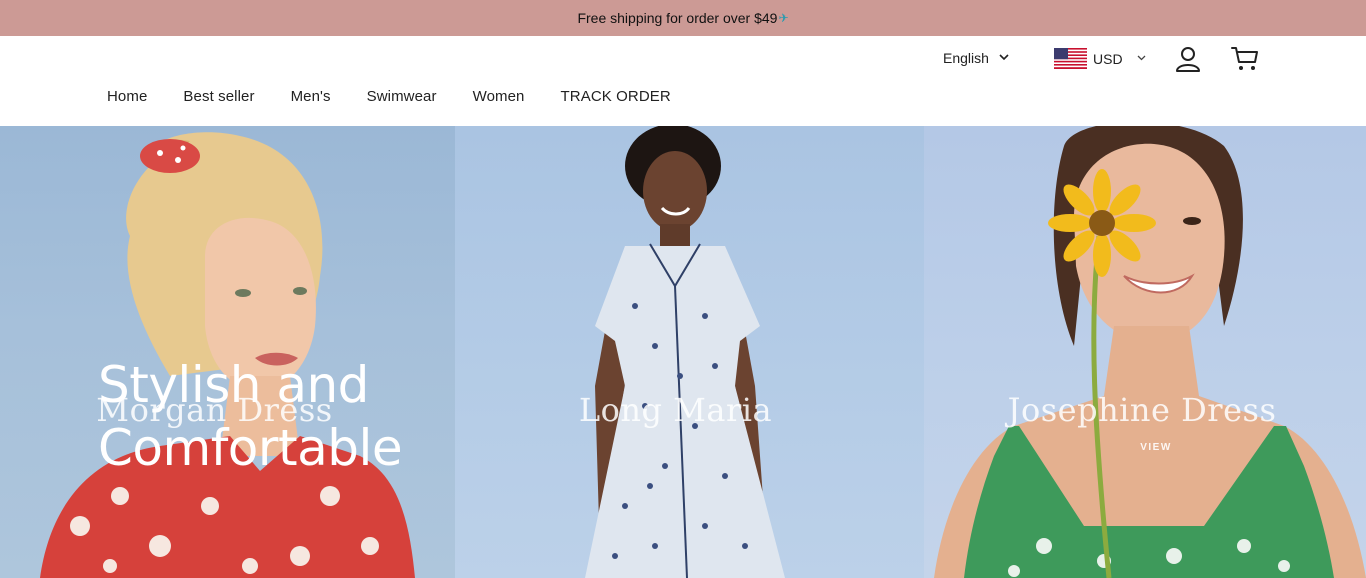 The image size is (1366, 578). What do you see at coordinates (616, 96) in the screenshot?
I see `nav-track-order: TRACK ORDER` at bounding box center [616, 96].